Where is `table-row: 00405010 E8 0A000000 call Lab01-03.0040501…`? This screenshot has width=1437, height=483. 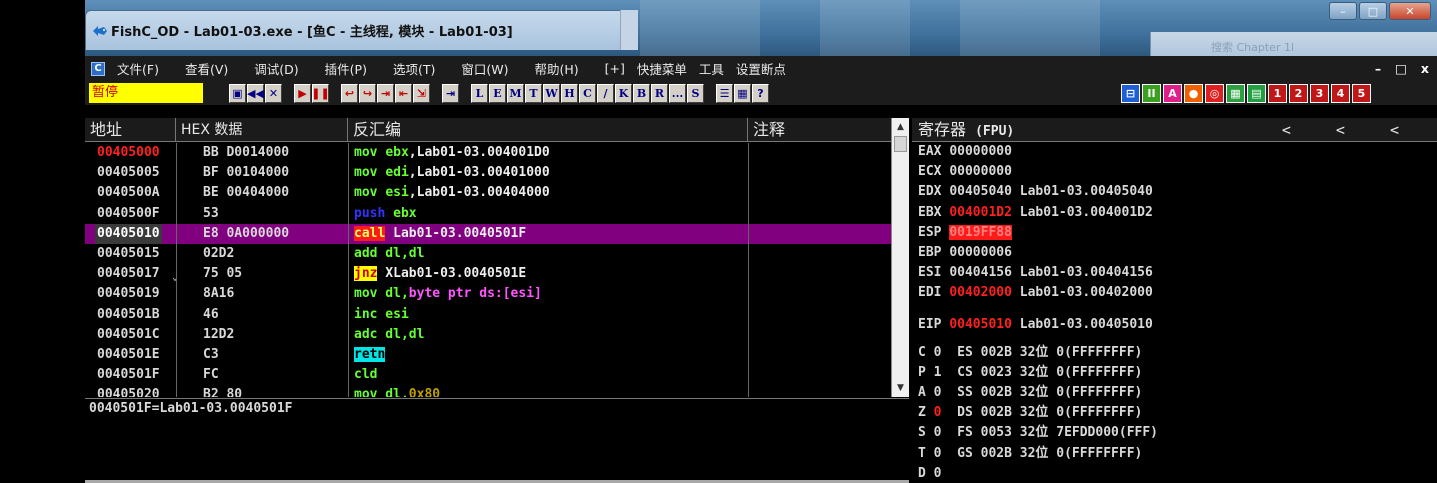
table-row: 00405010 E8 0A000000 call Lab01-03.0040501… is located at coordinates (488, 233).